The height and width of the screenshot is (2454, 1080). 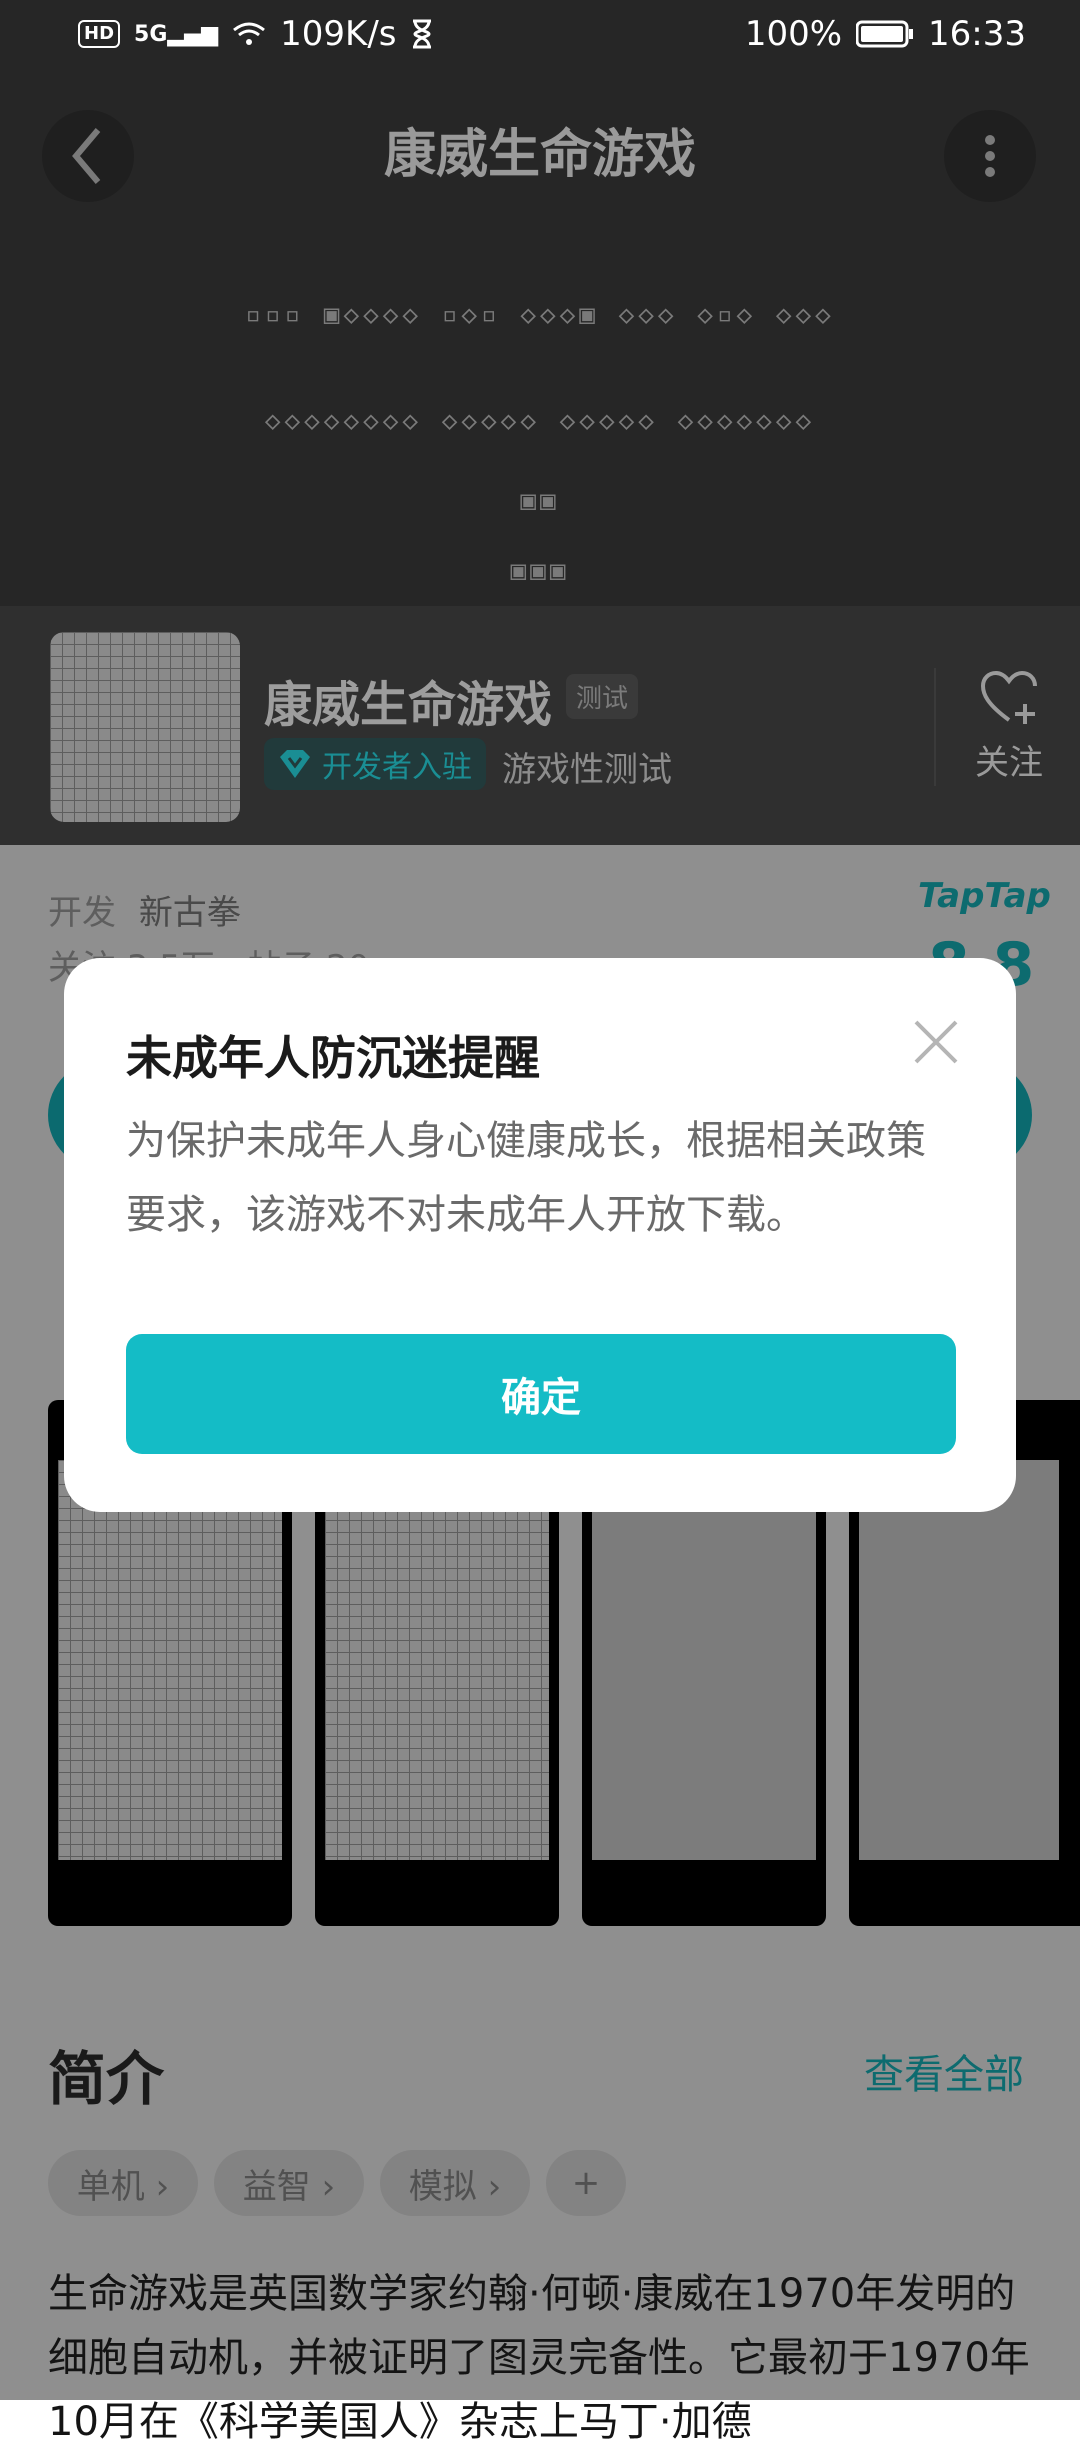 I want to click on more-button, so click(x=990, y=156).